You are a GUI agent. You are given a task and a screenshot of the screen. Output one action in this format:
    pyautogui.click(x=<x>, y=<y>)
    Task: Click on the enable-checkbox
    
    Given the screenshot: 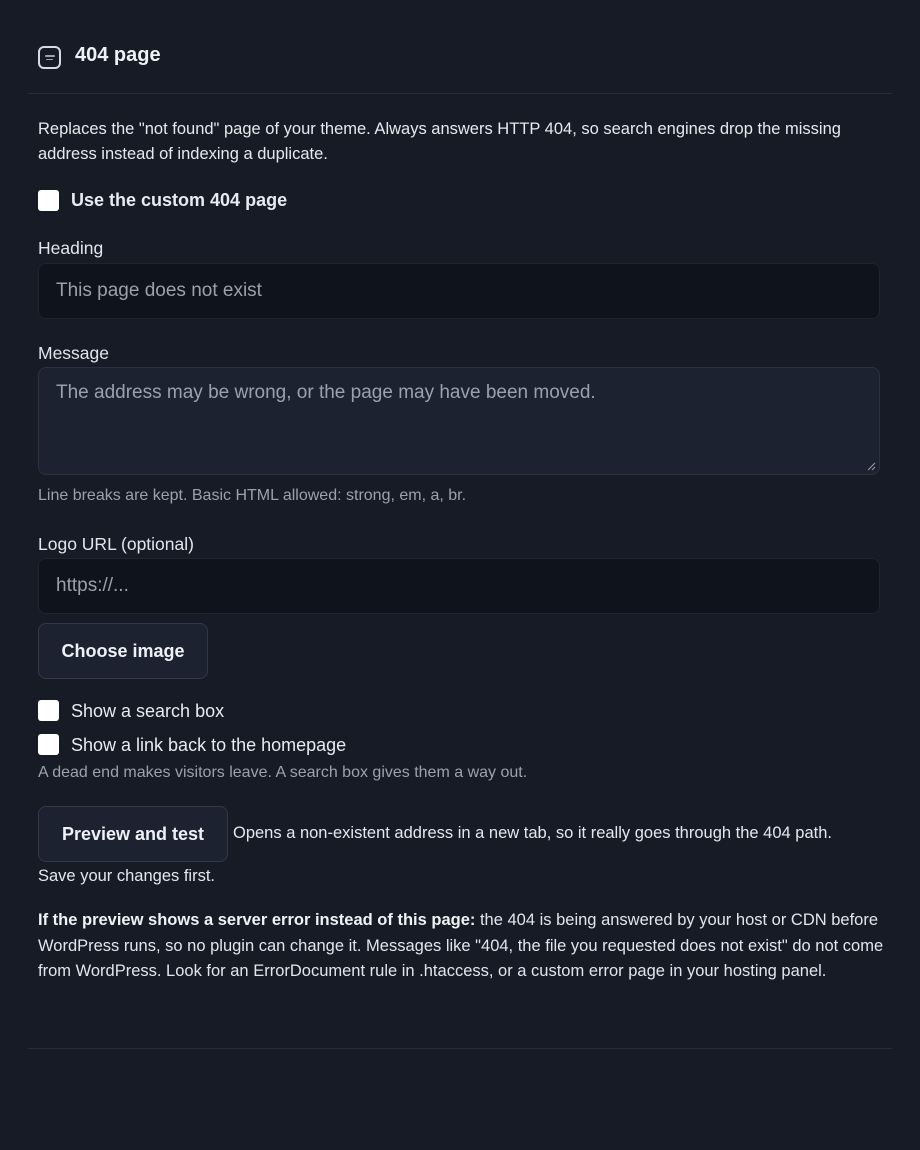 What is the action you would take?
    pyautogui.click(x=48, y=200)
    